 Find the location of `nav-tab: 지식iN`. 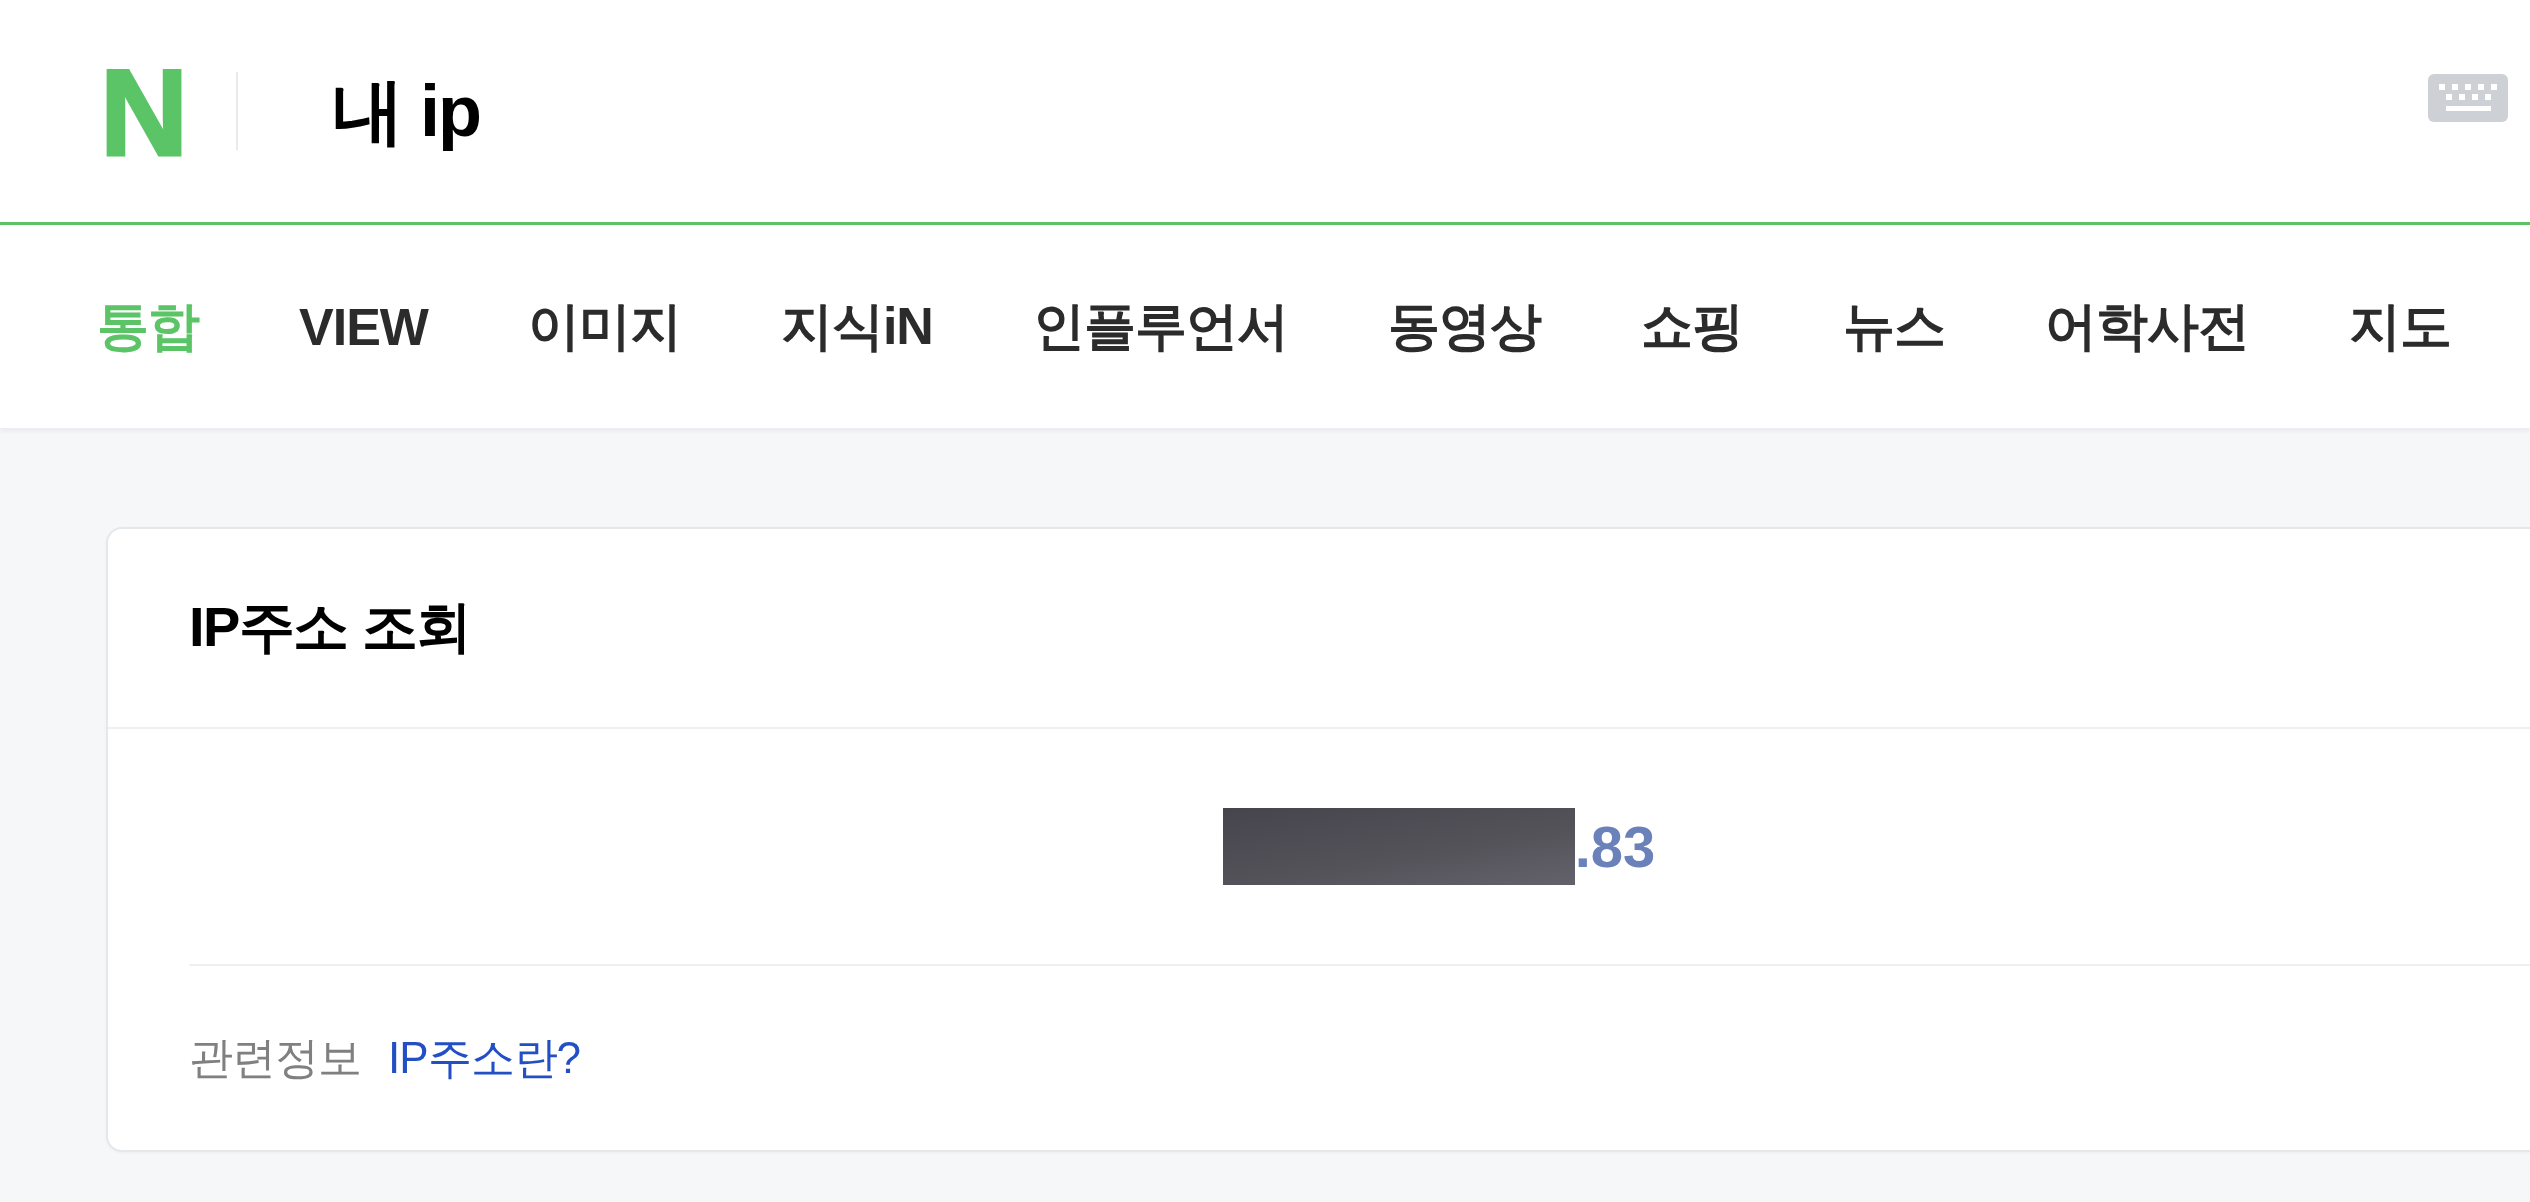

nav-tab: 지식iN is located at coordinates (856, 326).